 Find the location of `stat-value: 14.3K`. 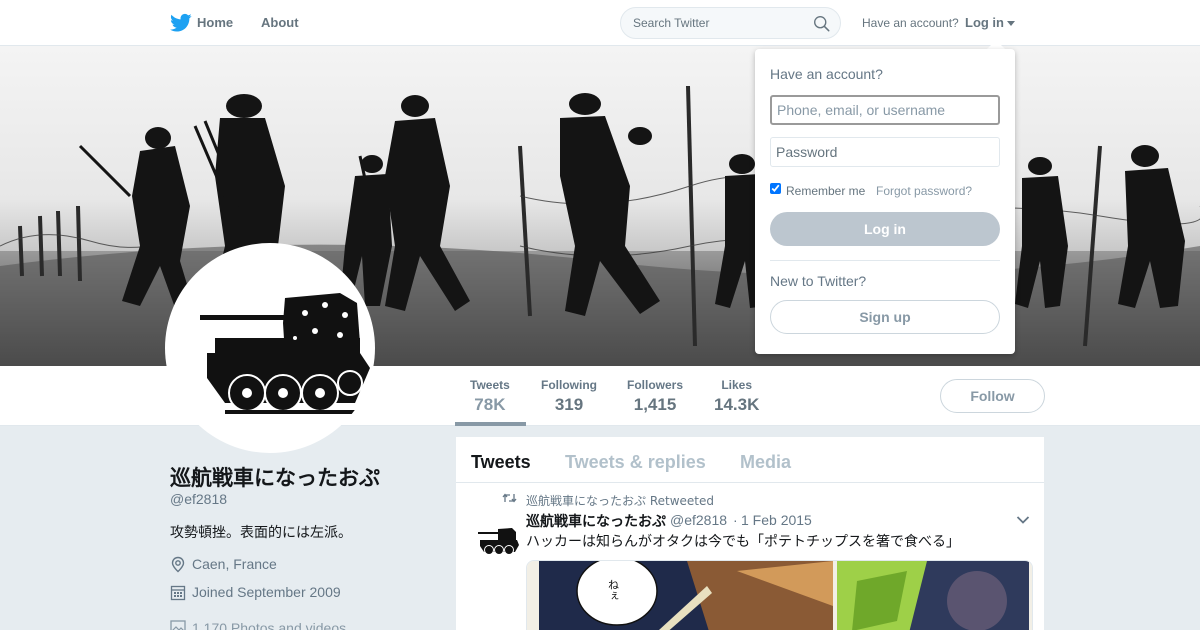

stat-value: 14.3K is located at coordinates (737, 404).